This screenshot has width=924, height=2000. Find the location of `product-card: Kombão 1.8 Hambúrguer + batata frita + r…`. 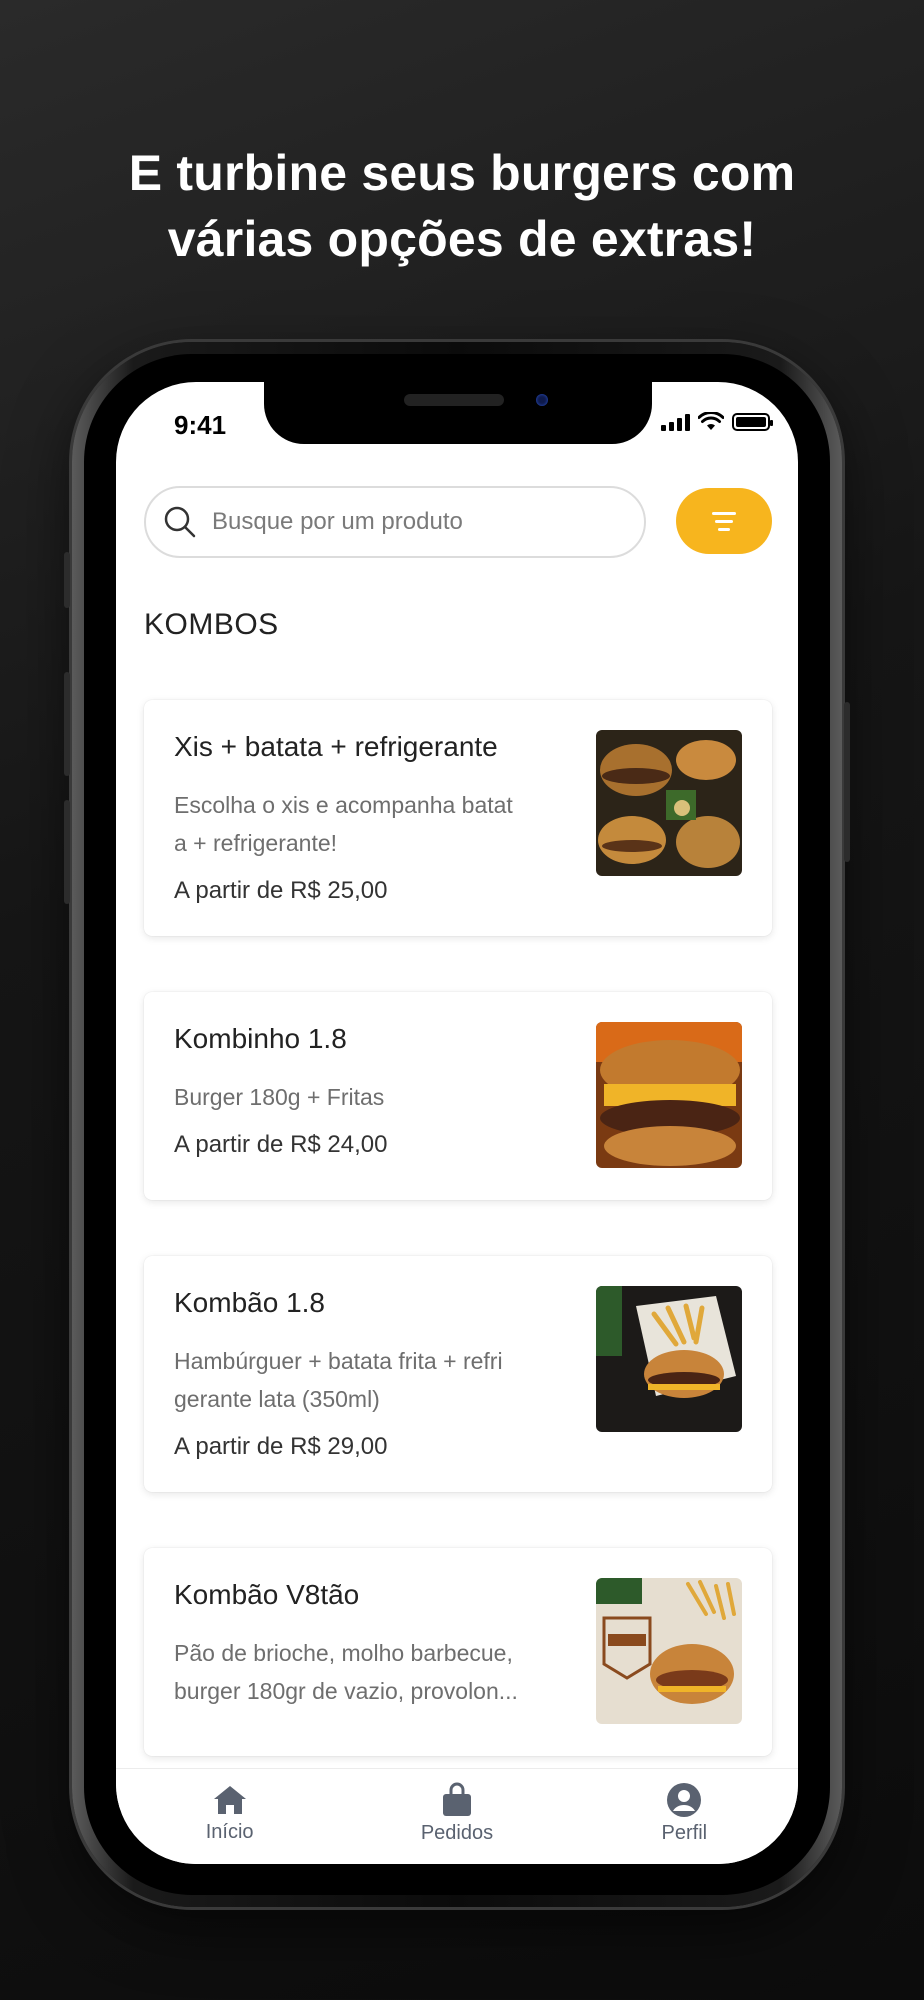

product-card: Kombão 1.8 Hambúrguer + batata frita + r… is located at coordinates (458, 1374).